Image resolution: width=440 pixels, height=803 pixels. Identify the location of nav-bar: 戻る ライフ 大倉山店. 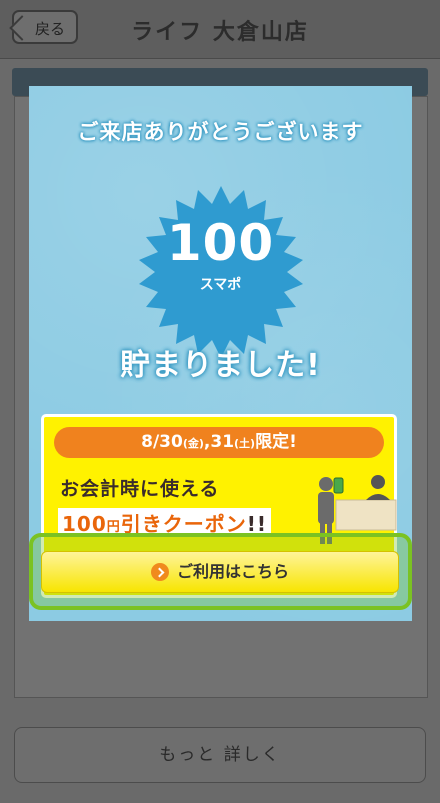
(220, 29).